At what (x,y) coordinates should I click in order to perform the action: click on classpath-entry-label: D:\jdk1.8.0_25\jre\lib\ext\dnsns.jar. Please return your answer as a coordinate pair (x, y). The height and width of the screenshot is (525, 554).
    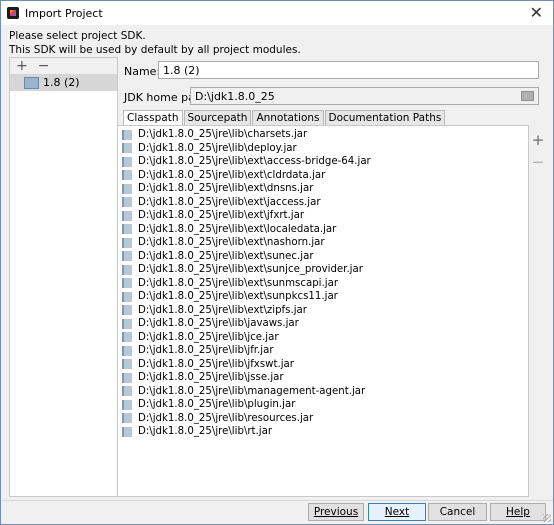
    Looking at the image, I should click on (226, 189).